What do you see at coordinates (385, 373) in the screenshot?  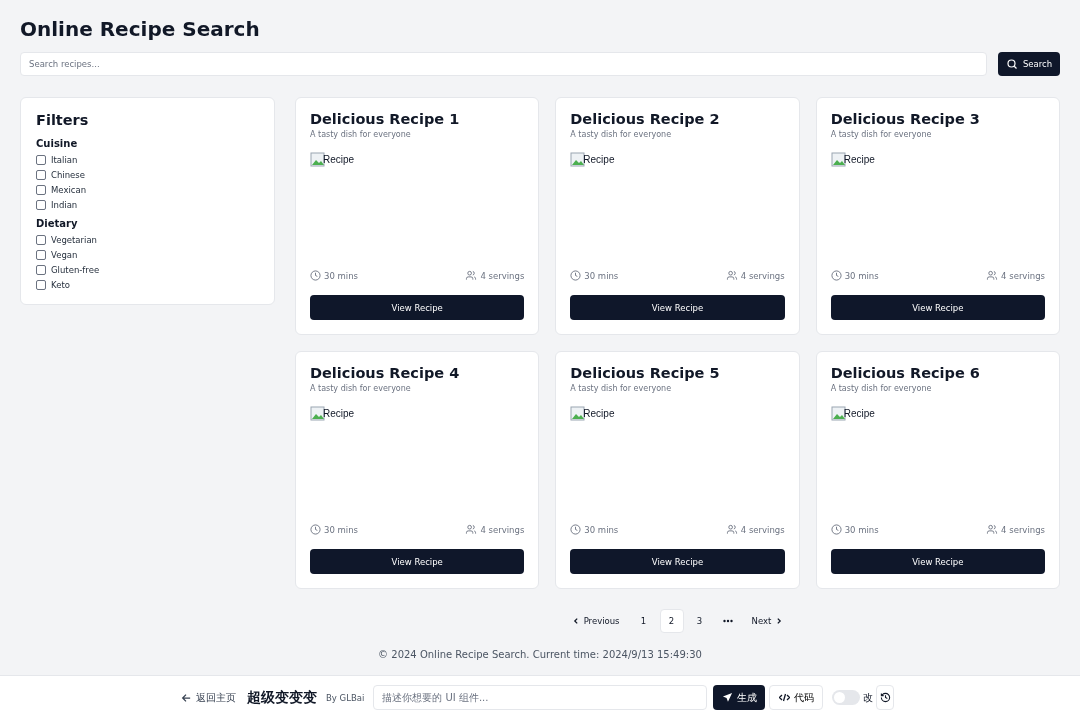 I see `recipe-title: Delicious Recipe 4` at bounding box center [385, 373].